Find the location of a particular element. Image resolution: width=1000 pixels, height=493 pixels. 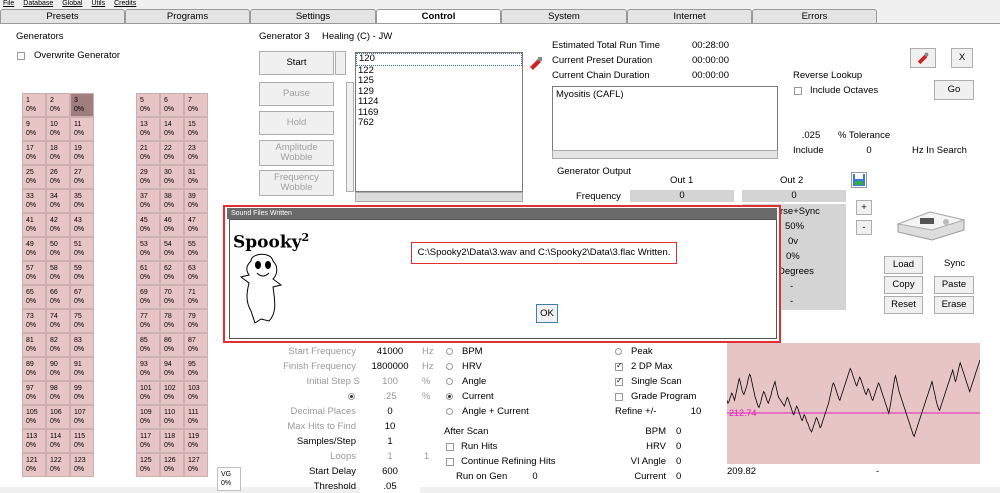

generator-cell-21: 21 0% is located at coordinates (148, 153).